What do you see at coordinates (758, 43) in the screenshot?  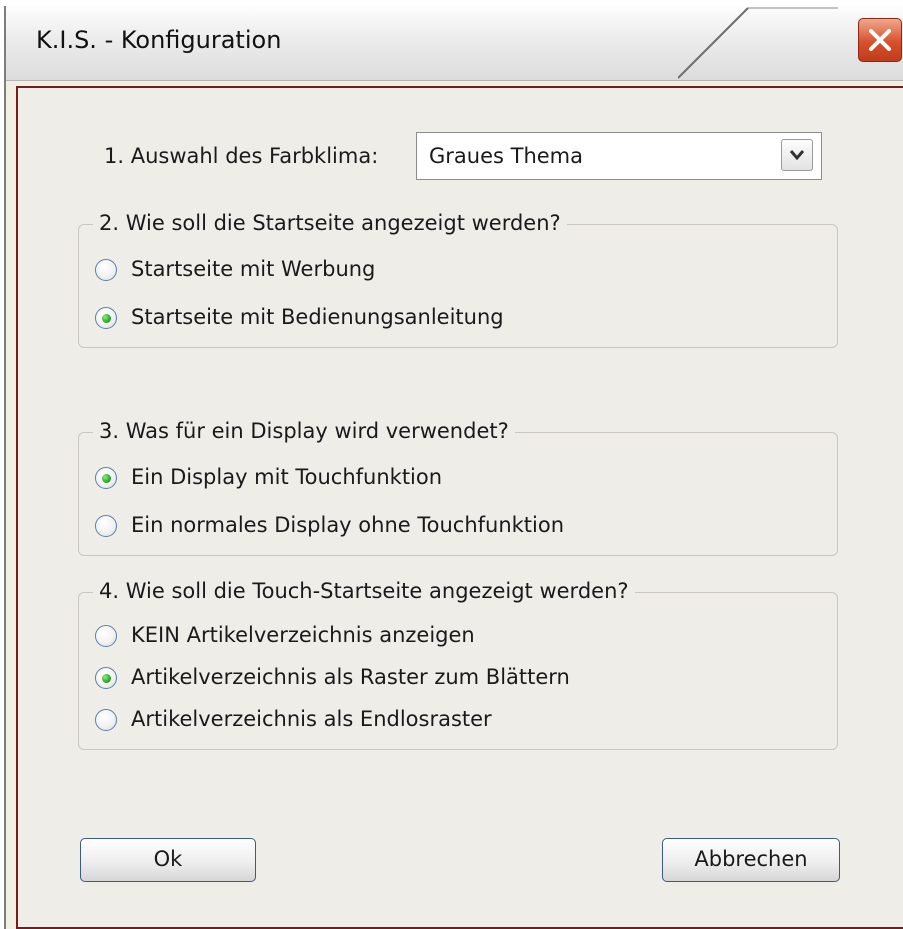 I see `title-bar-decoration` at bounding box center [758, 43].